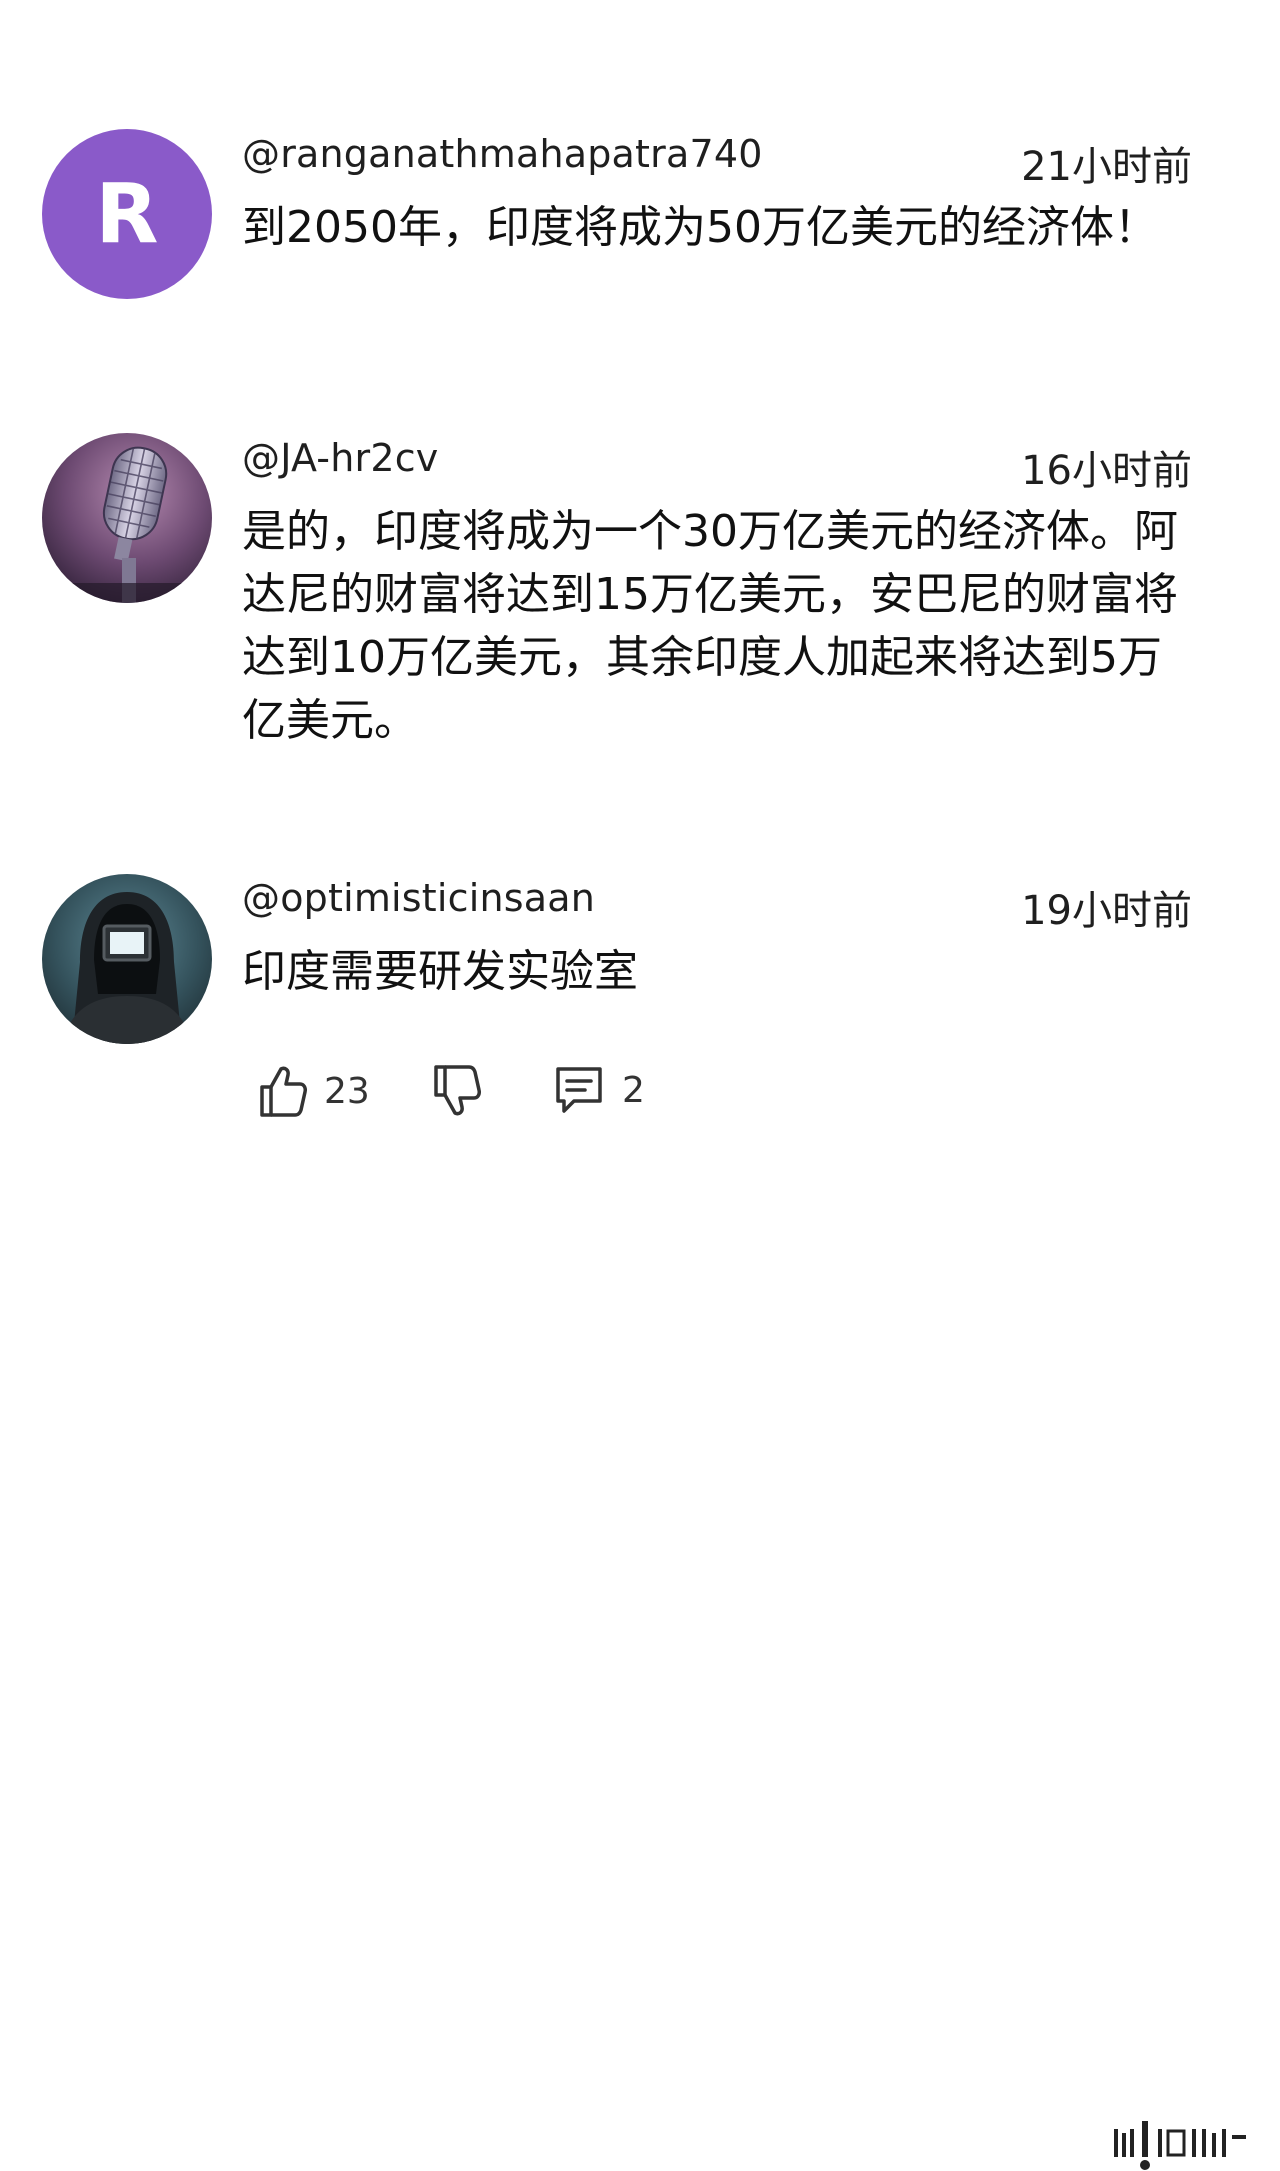 Image resolution: width=1280 pixels, height=2171 pixels. I want to click on like-button: 23, so click(313, 1091).